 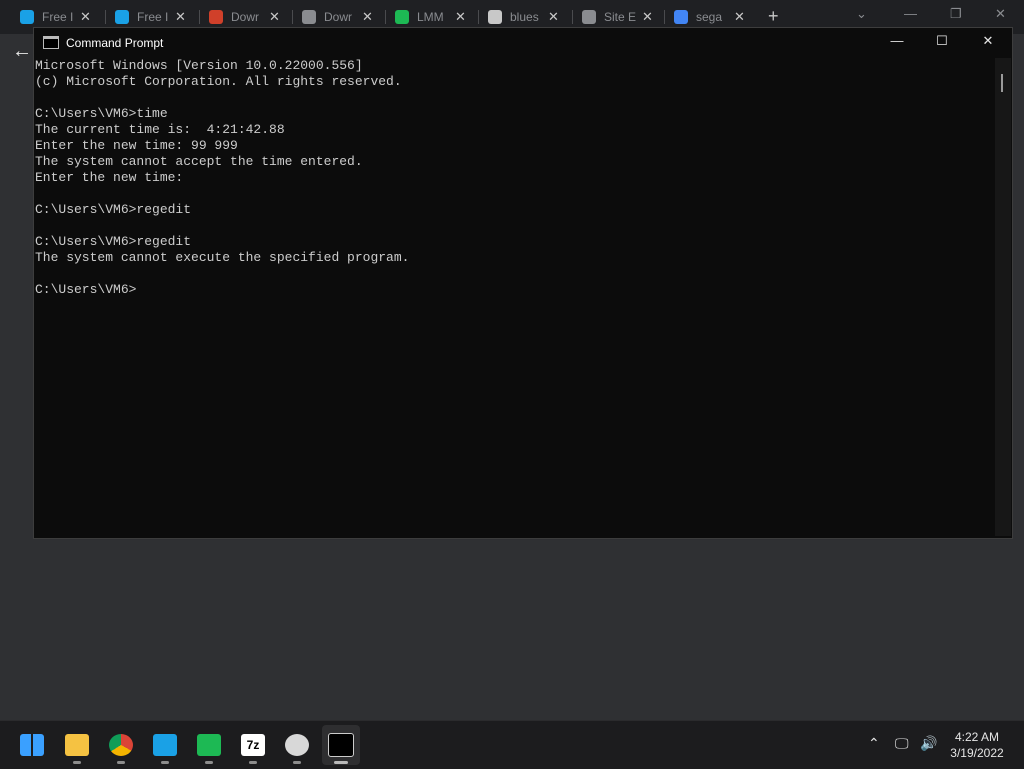 I want to click on browser-tab: blues ✕, so click(x=523, y=17).